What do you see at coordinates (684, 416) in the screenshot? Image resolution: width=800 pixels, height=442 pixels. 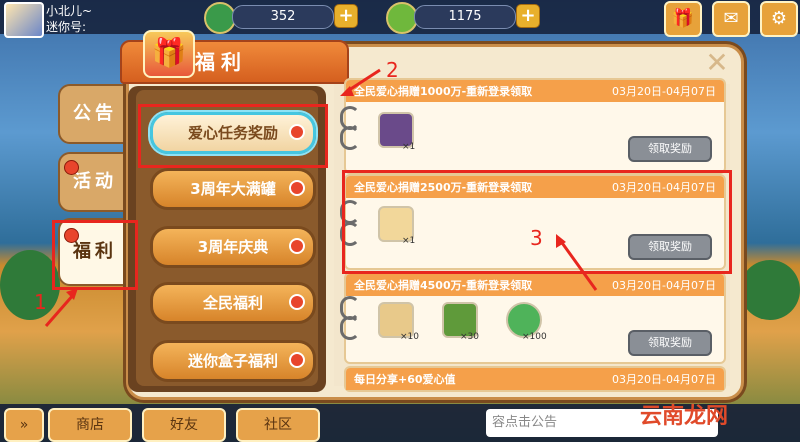 I see `watermark-logo: 云南龙网` at bounding box center [684, 416].